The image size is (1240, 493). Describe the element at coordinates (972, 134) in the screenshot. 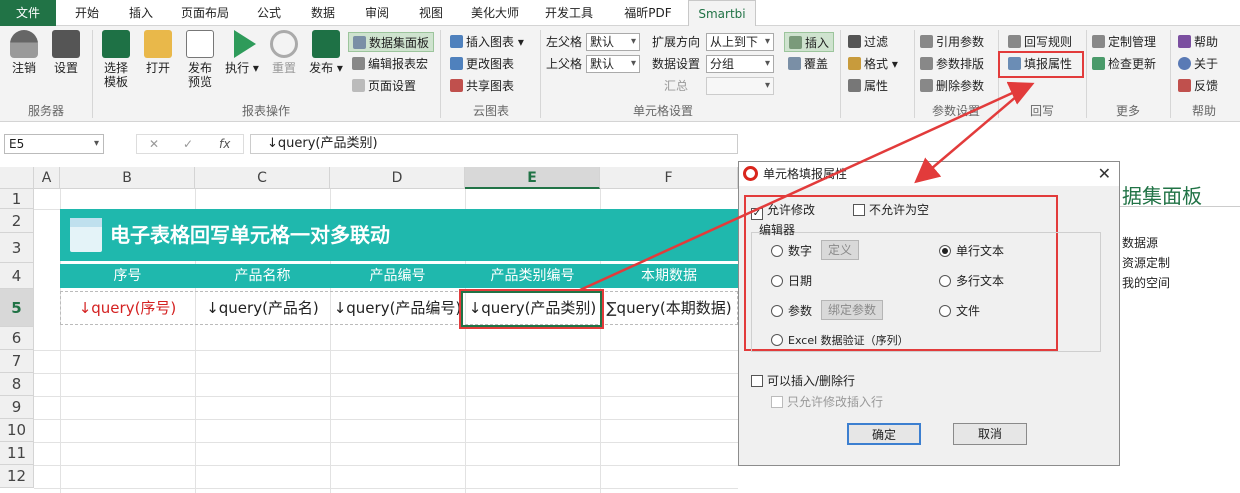

I see `arrow-ribbon-to-dialog` at that location.